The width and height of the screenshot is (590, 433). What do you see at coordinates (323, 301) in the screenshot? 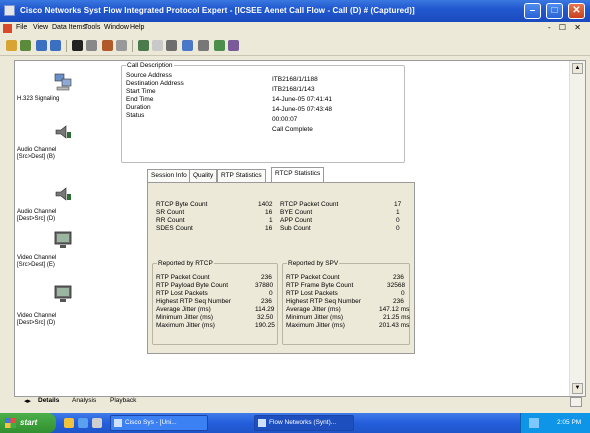
I see `field-label: Highest RTP Seq Number` at bounding box center [323, 301].